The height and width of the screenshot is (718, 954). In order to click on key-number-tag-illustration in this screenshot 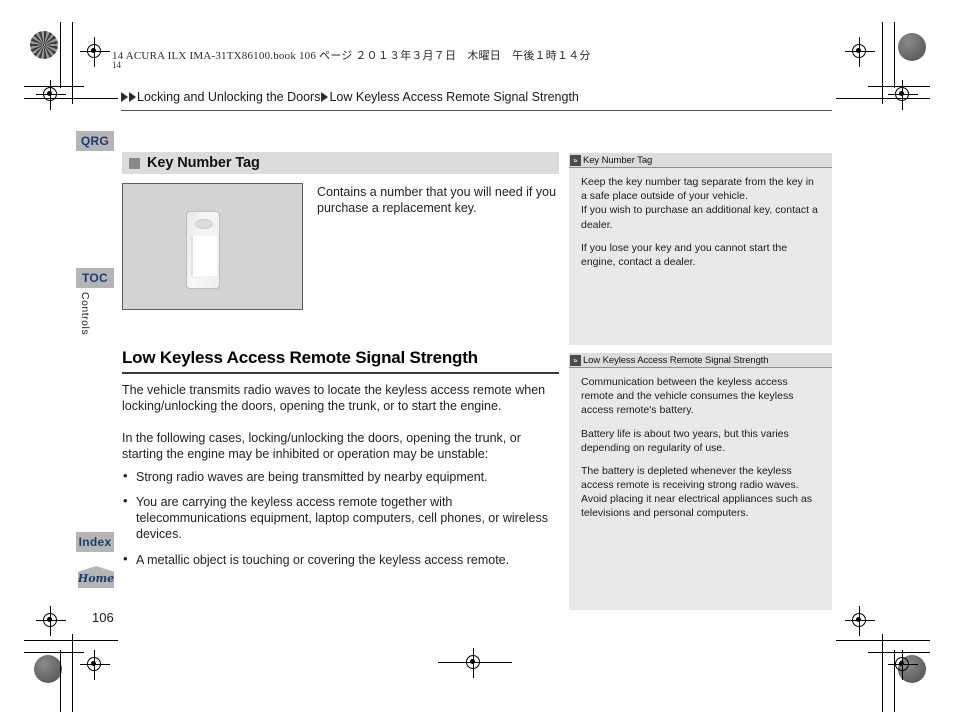, I will do `click(212, 246)`.